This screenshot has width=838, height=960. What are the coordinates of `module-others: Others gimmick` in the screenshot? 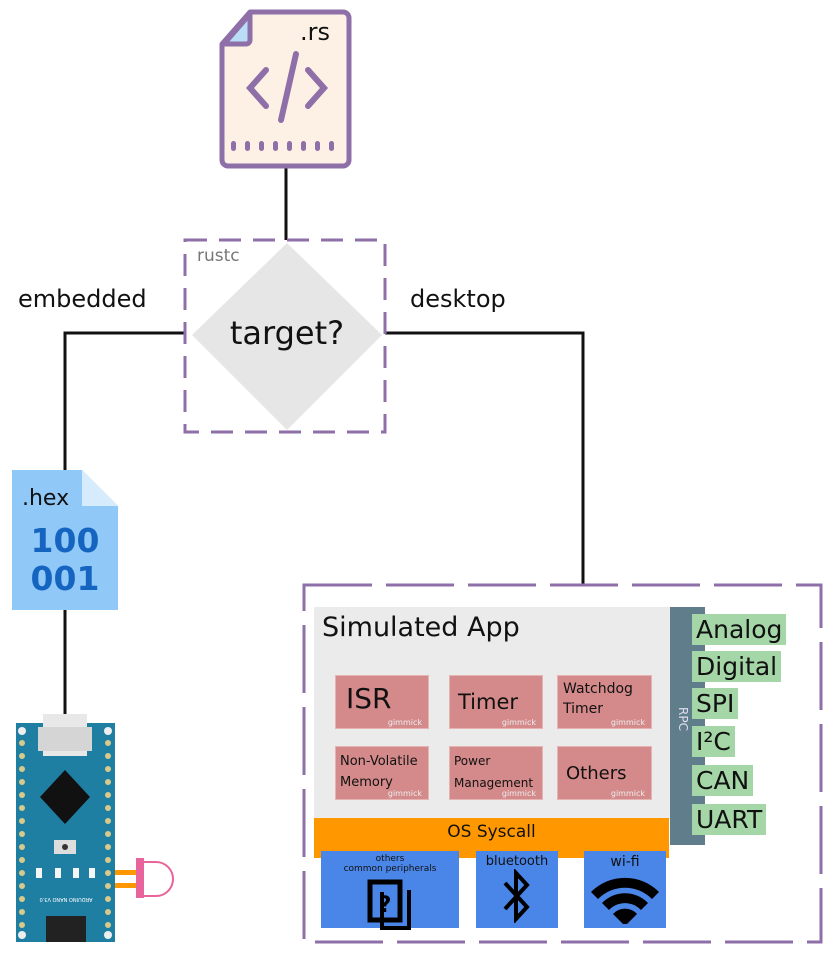 It's located at (604, 773).